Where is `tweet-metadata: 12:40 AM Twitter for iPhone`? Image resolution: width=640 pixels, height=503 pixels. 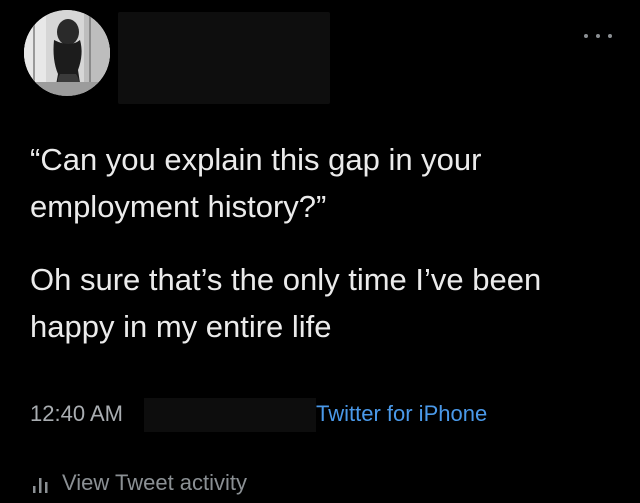
tweet-metadata: 12:40 AM Twitter for iPhone is located at coordinates (330, 415).